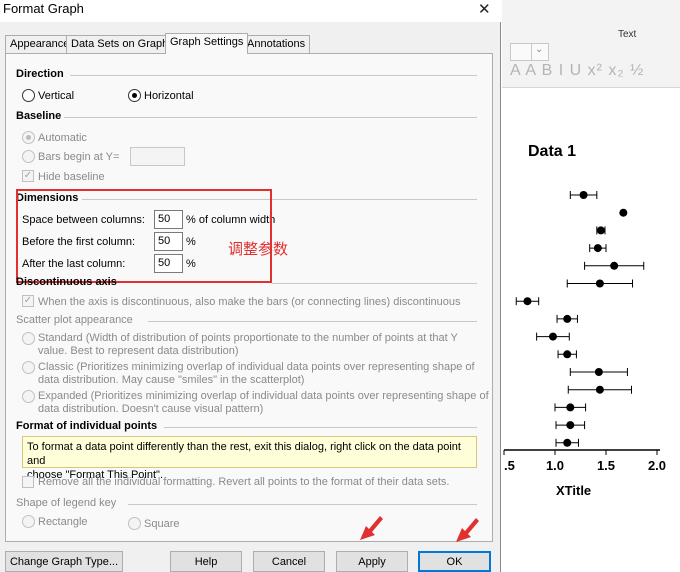 Image resolution: width=680 pixels, height=572 pixels. What do you see at coordinates (43, 8) in the screenshot?
I see `dialog-title: Format Graph` at bounding box center [43, 8].